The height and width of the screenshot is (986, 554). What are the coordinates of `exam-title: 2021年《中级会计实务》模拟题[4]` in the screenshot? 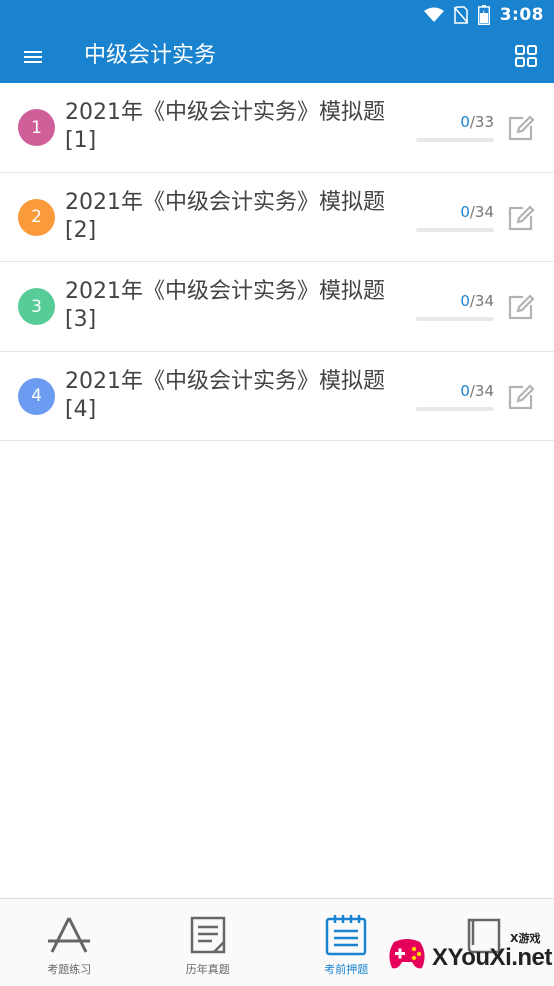 It's located at (225, 395).